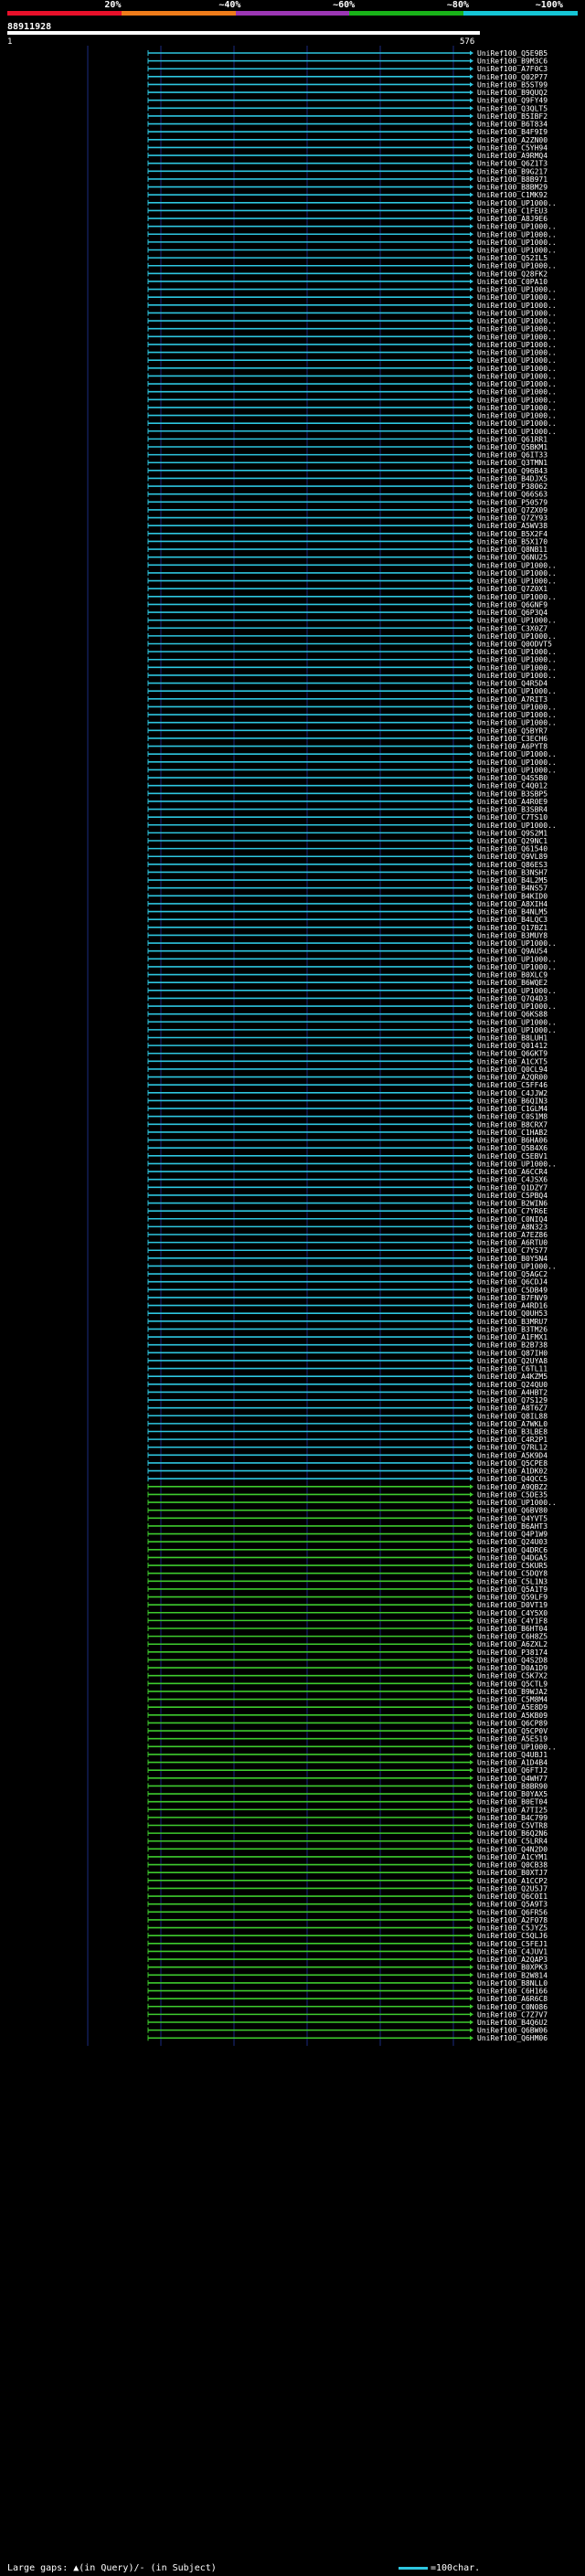 This screenshot has width=585, height=2576. What do you see at coordinates (456, 2568) in the screenshot?
I see `scale-legend-text: =100char.` at bounding box center [456, 2568].